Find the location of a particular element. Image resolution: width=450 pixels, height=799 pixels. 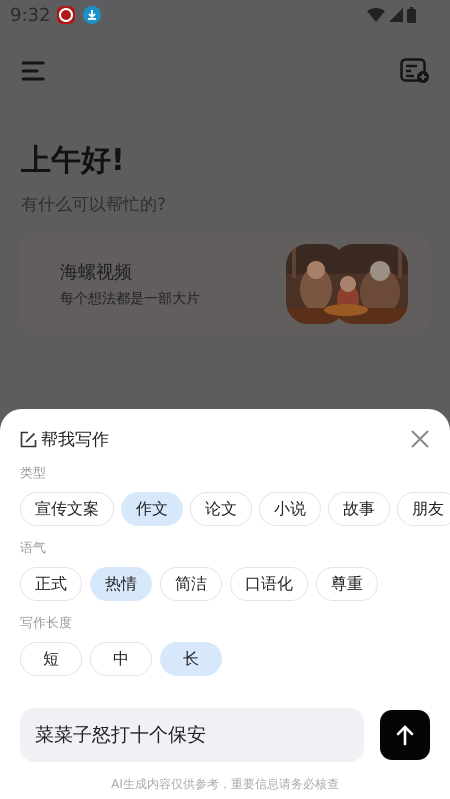

close-icon is located at coordinates (420, 439).